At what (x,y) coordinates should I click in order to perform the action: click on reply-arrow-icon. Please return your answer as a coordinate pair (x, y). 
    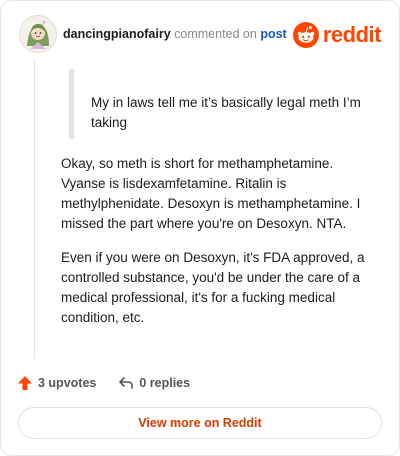
    Looking at the image, I should click on (126, 383).